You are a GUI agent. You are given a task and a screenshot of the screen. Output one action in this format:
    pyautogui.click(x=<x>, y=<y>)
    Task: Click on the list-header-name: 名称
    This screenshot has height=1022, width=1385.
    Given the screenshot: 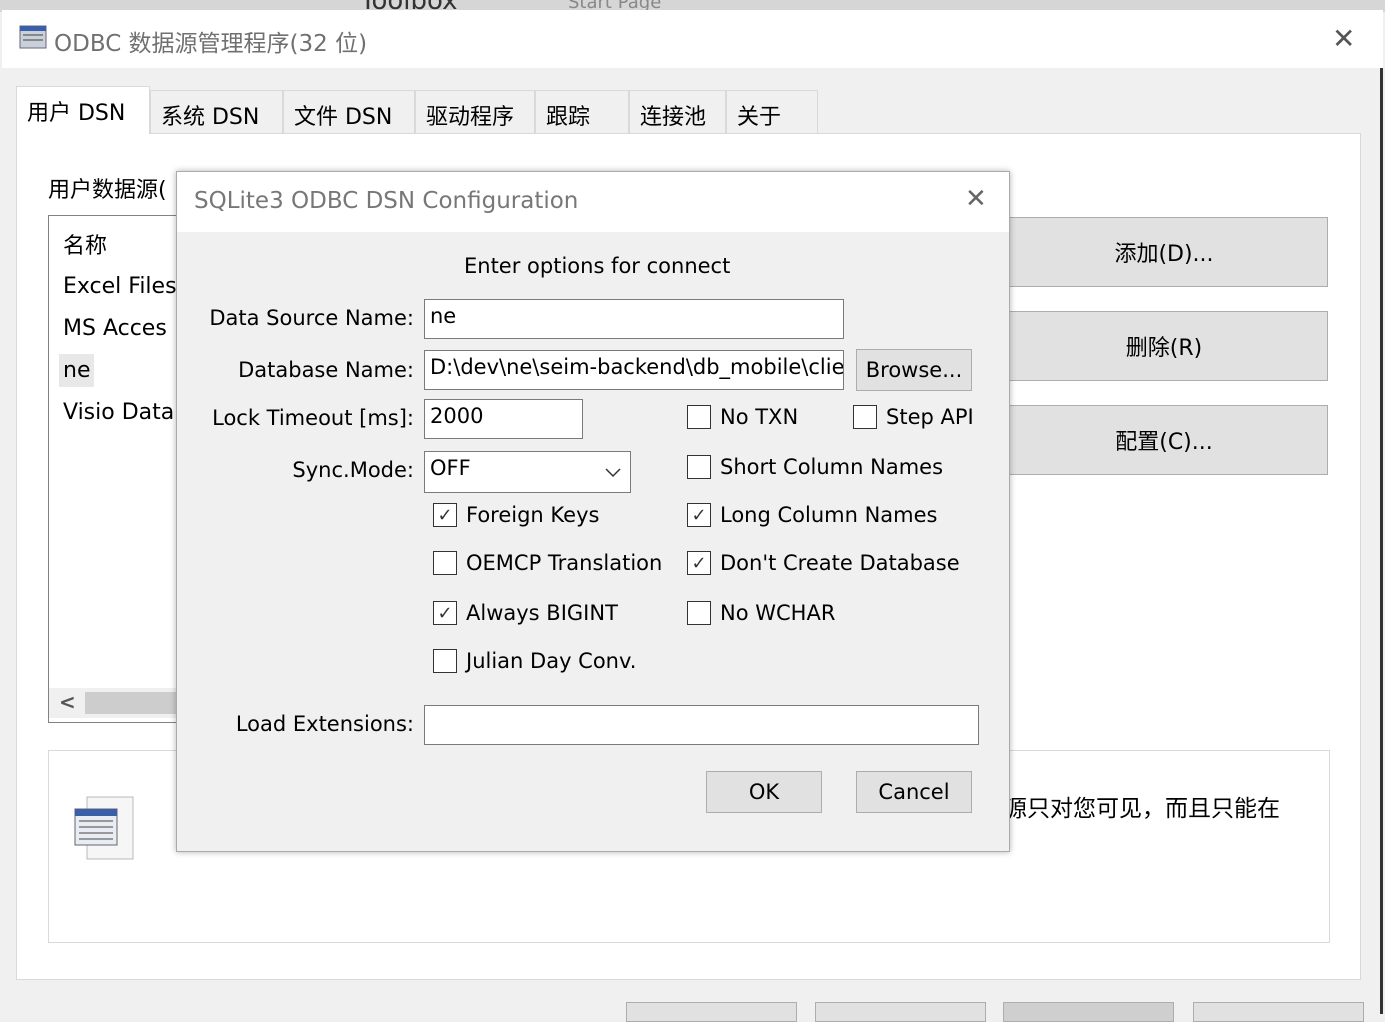 What is the action you would take?
    pyautogui.click(x=85, y=244)
    